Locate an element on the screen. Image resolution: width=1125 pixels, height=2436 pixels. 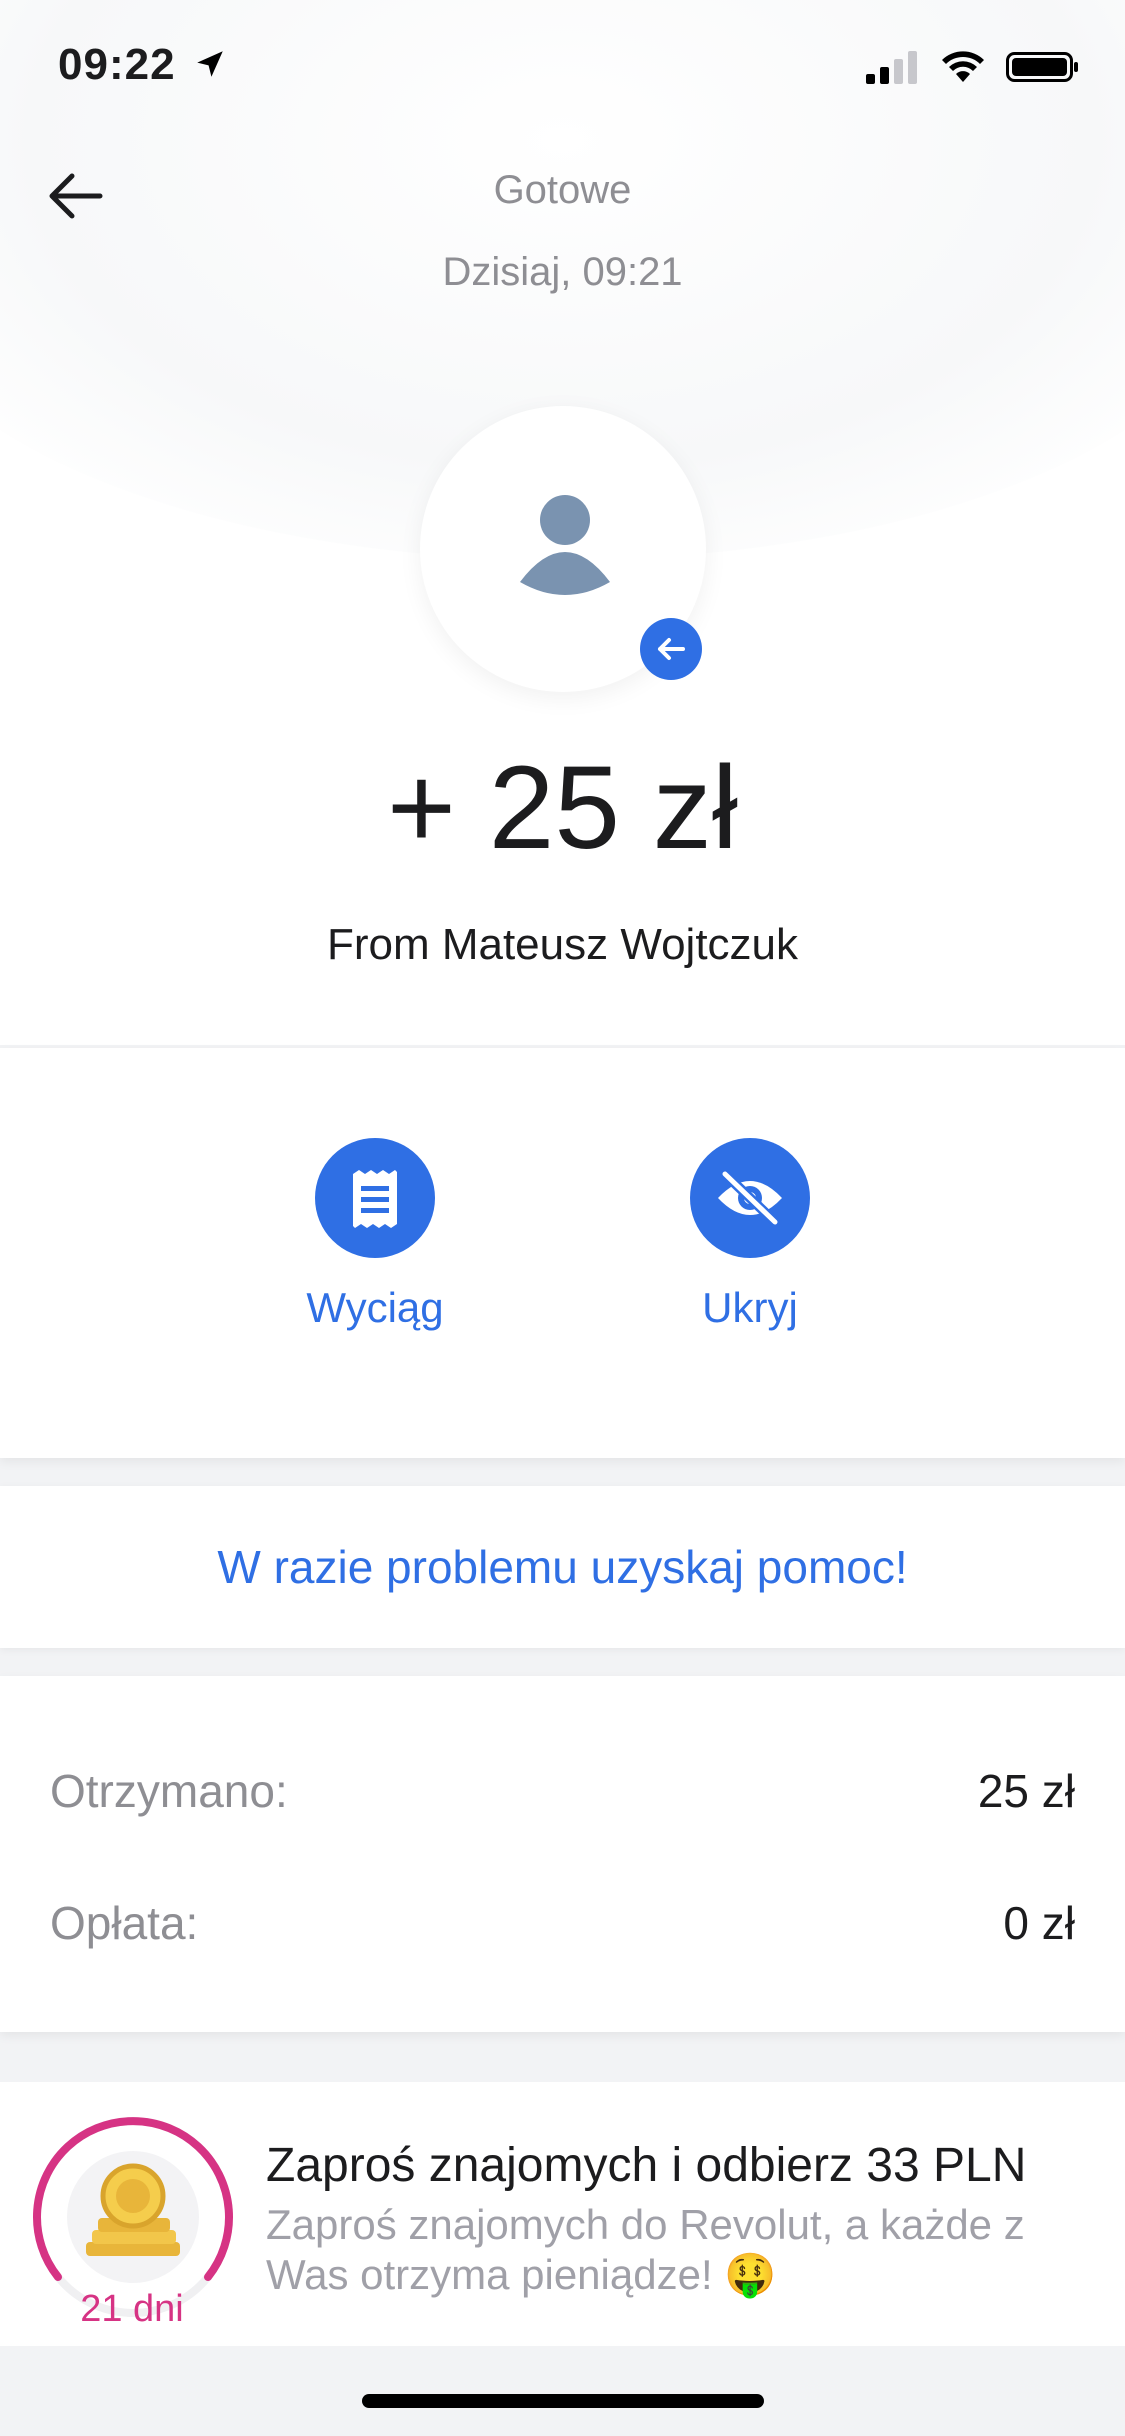
battery-icon is located at coordinates (1042, 67).